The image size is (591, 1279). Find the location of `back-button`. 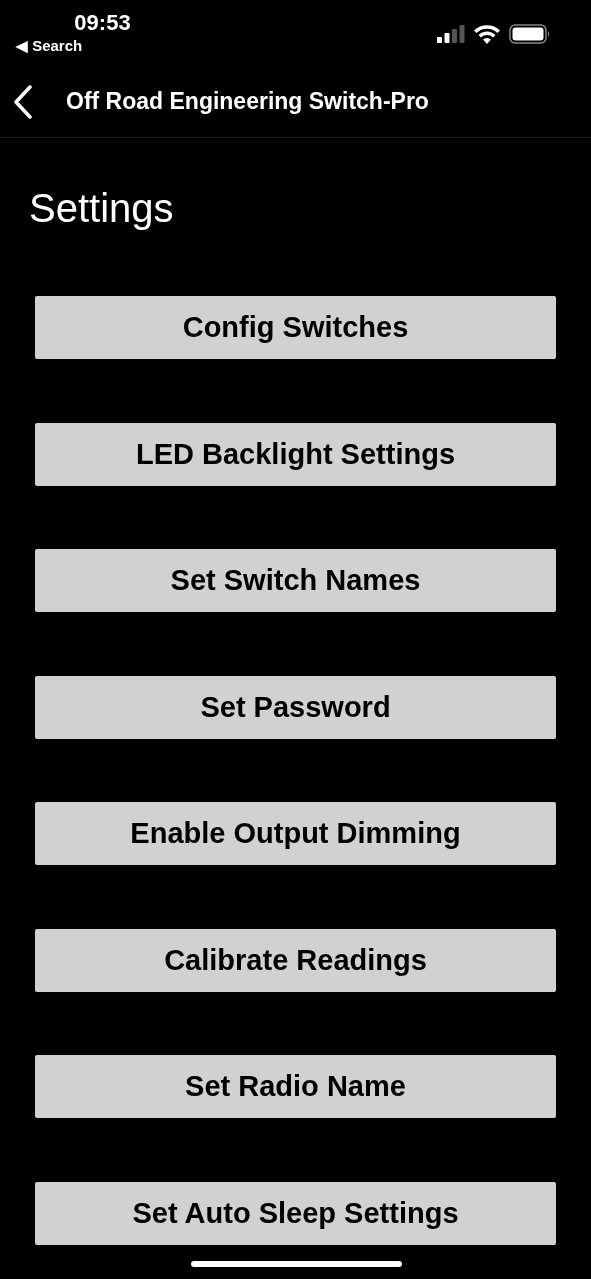

back-button is located at coordinates (23, 101).